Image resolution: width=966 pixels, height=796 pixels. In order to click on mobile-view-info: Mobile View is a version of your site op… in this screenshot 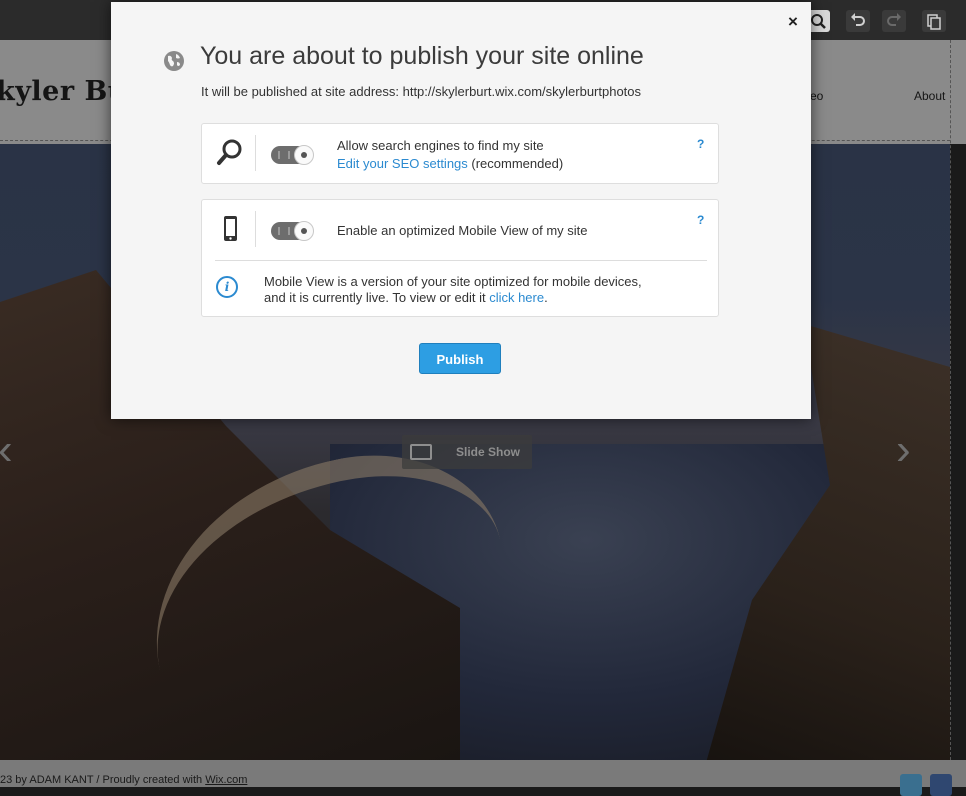, I will do `click(464, 290)`.